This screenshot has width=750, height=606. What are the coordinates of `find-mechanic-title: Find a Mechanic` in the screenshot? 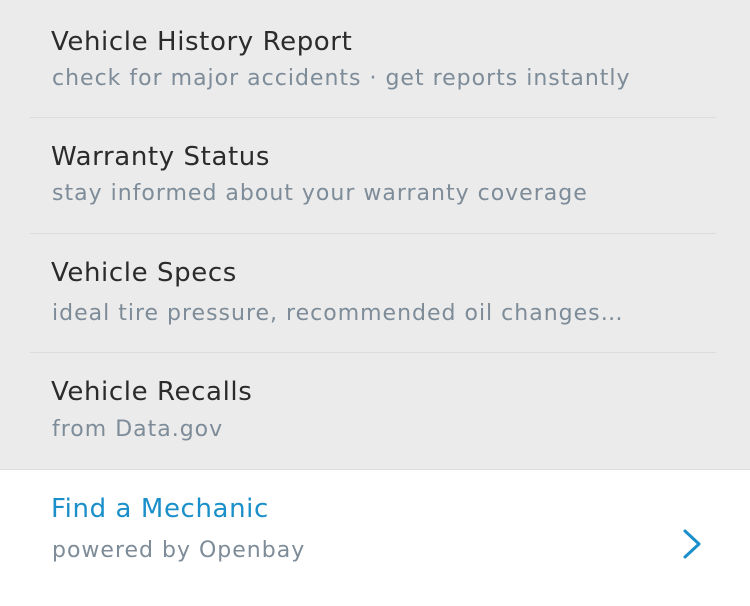 It's located at (160, 509).